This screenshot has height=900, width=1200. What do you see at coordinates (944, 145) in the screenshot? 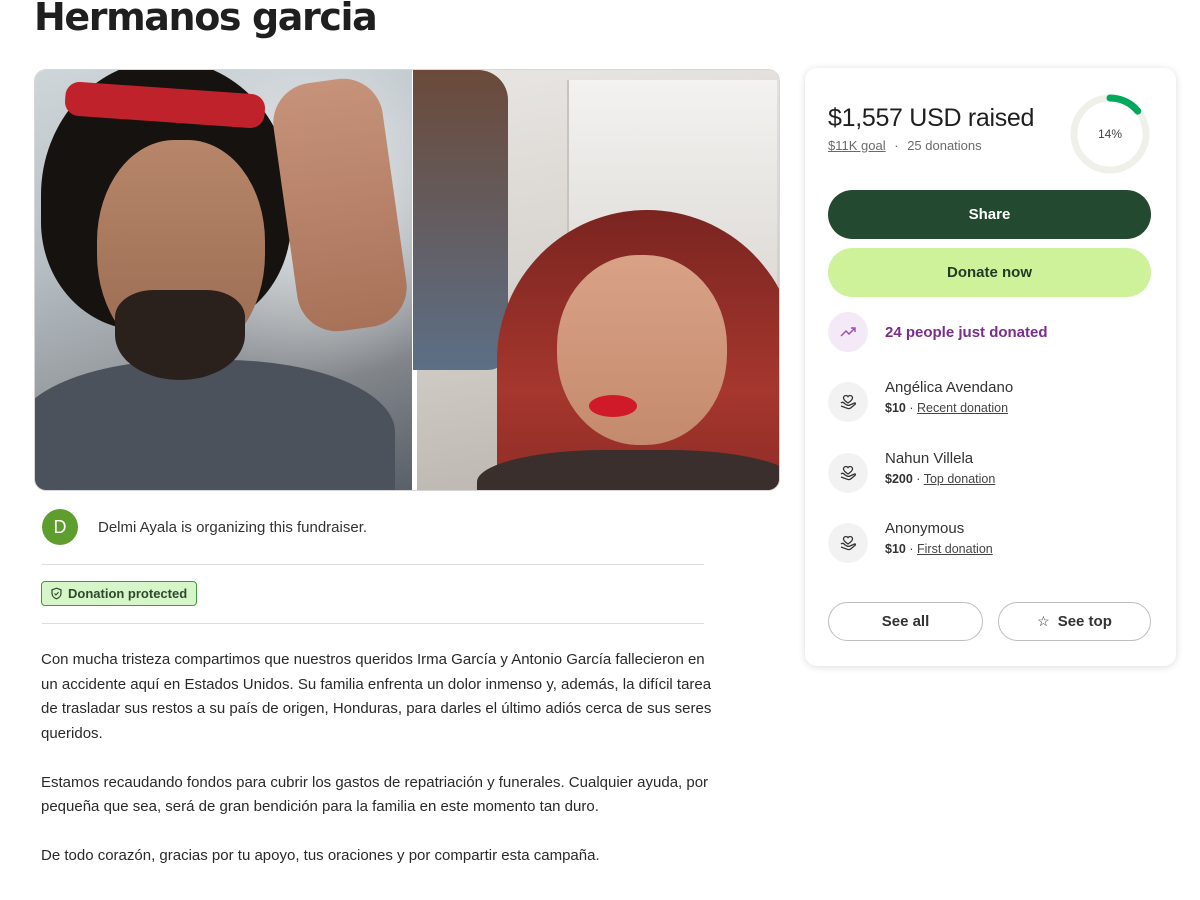
I see `donation-count: 25 donations` at bounding box center [944, 145].